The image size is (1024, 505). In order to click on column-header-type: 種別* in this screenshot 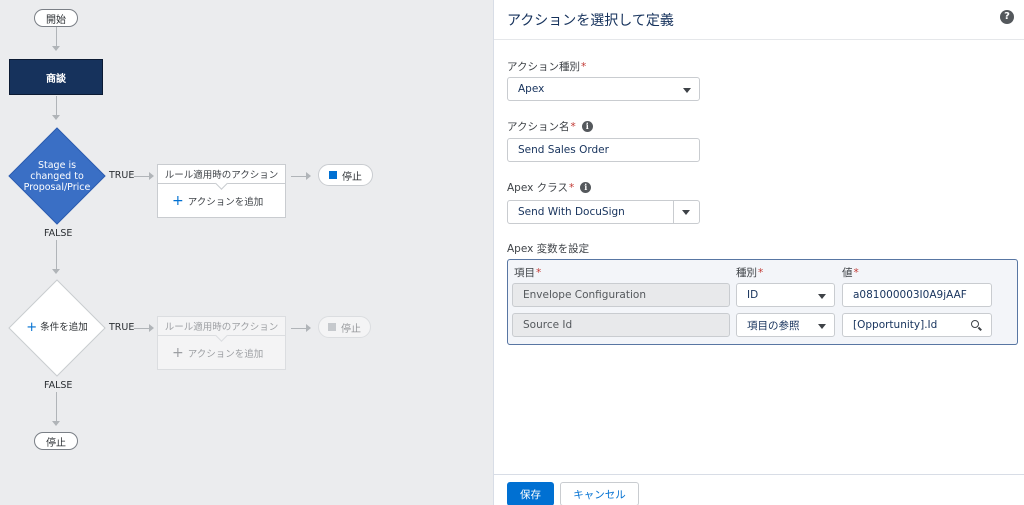, I will do `click(749, 272)`.